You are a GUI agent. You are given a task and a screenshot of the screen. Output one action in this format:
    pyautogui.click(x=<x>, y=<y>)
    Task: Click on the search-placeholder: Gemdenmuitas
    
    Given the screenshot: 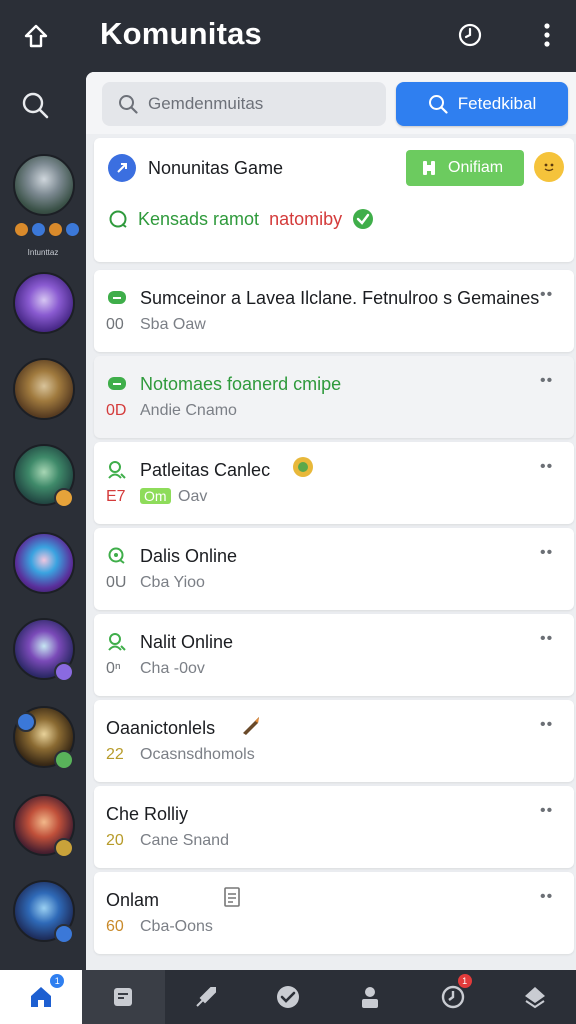 What is the action you would take?
    pyautogui.click(x=206, y=103)
    